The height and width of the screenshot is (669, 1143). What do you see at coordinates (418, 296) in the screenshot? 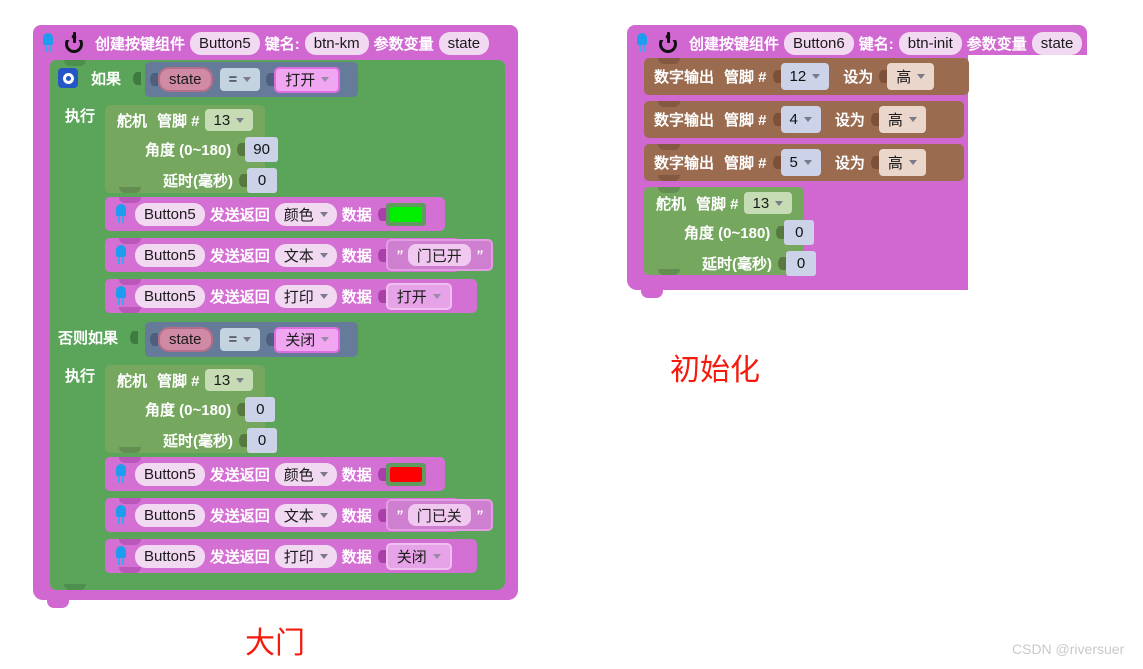
I see `print-dropdown-open: 打开` at bounding box center [418, 296].